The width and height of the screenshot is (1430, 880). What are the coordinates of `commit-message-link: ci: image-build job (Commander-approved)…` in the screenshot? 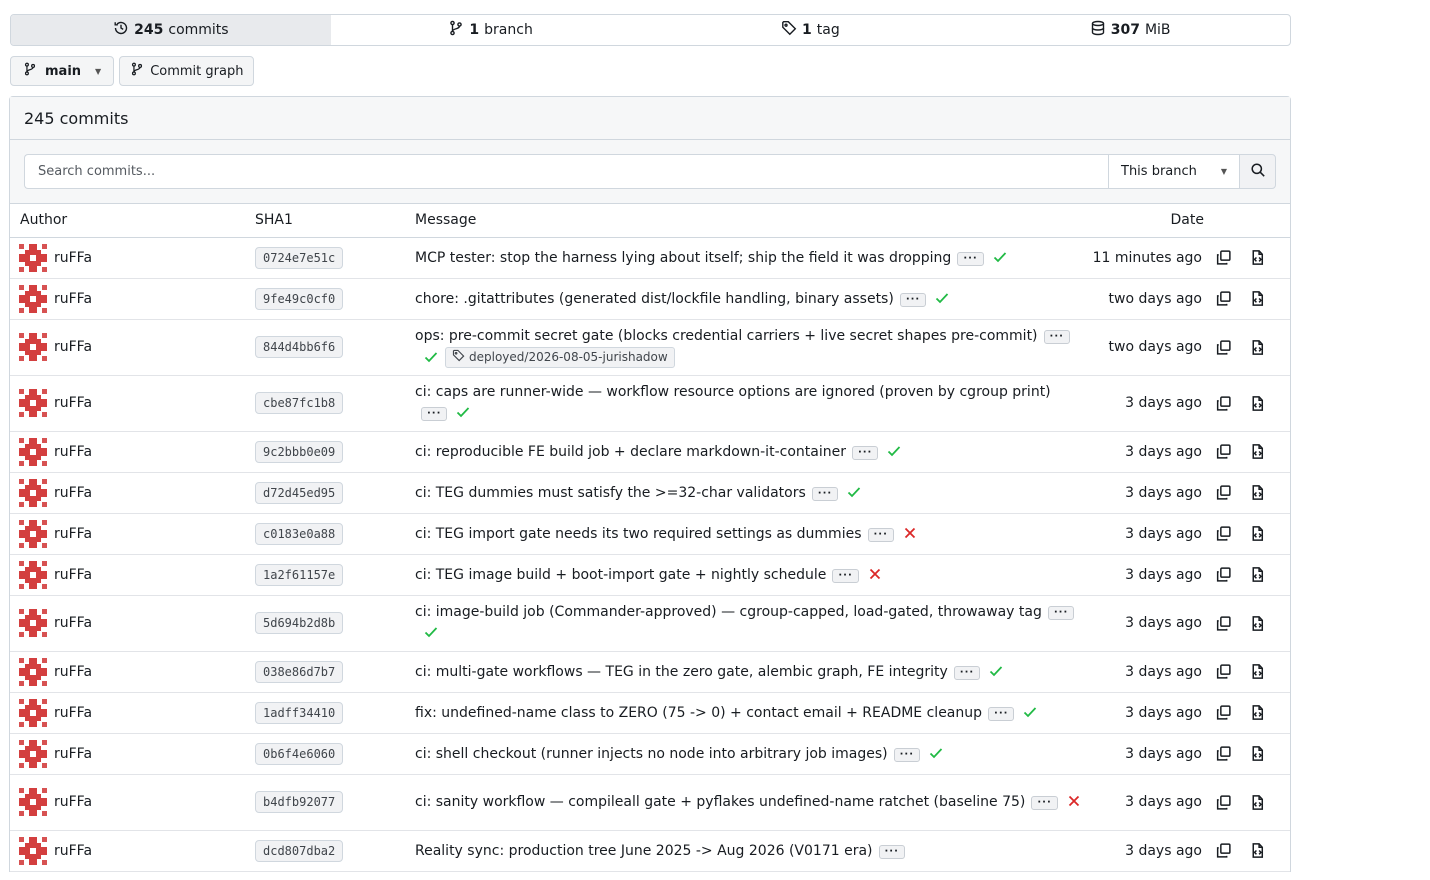 It's located at (728, 612).